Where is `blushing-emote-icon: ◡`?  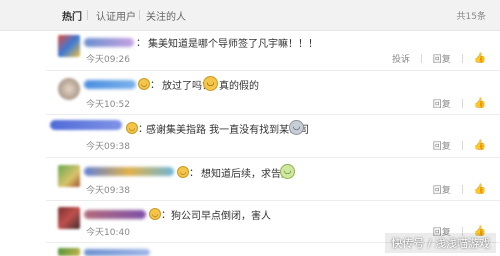
blushing-emote-icon: ◡ is located at coordinates (296, 127).